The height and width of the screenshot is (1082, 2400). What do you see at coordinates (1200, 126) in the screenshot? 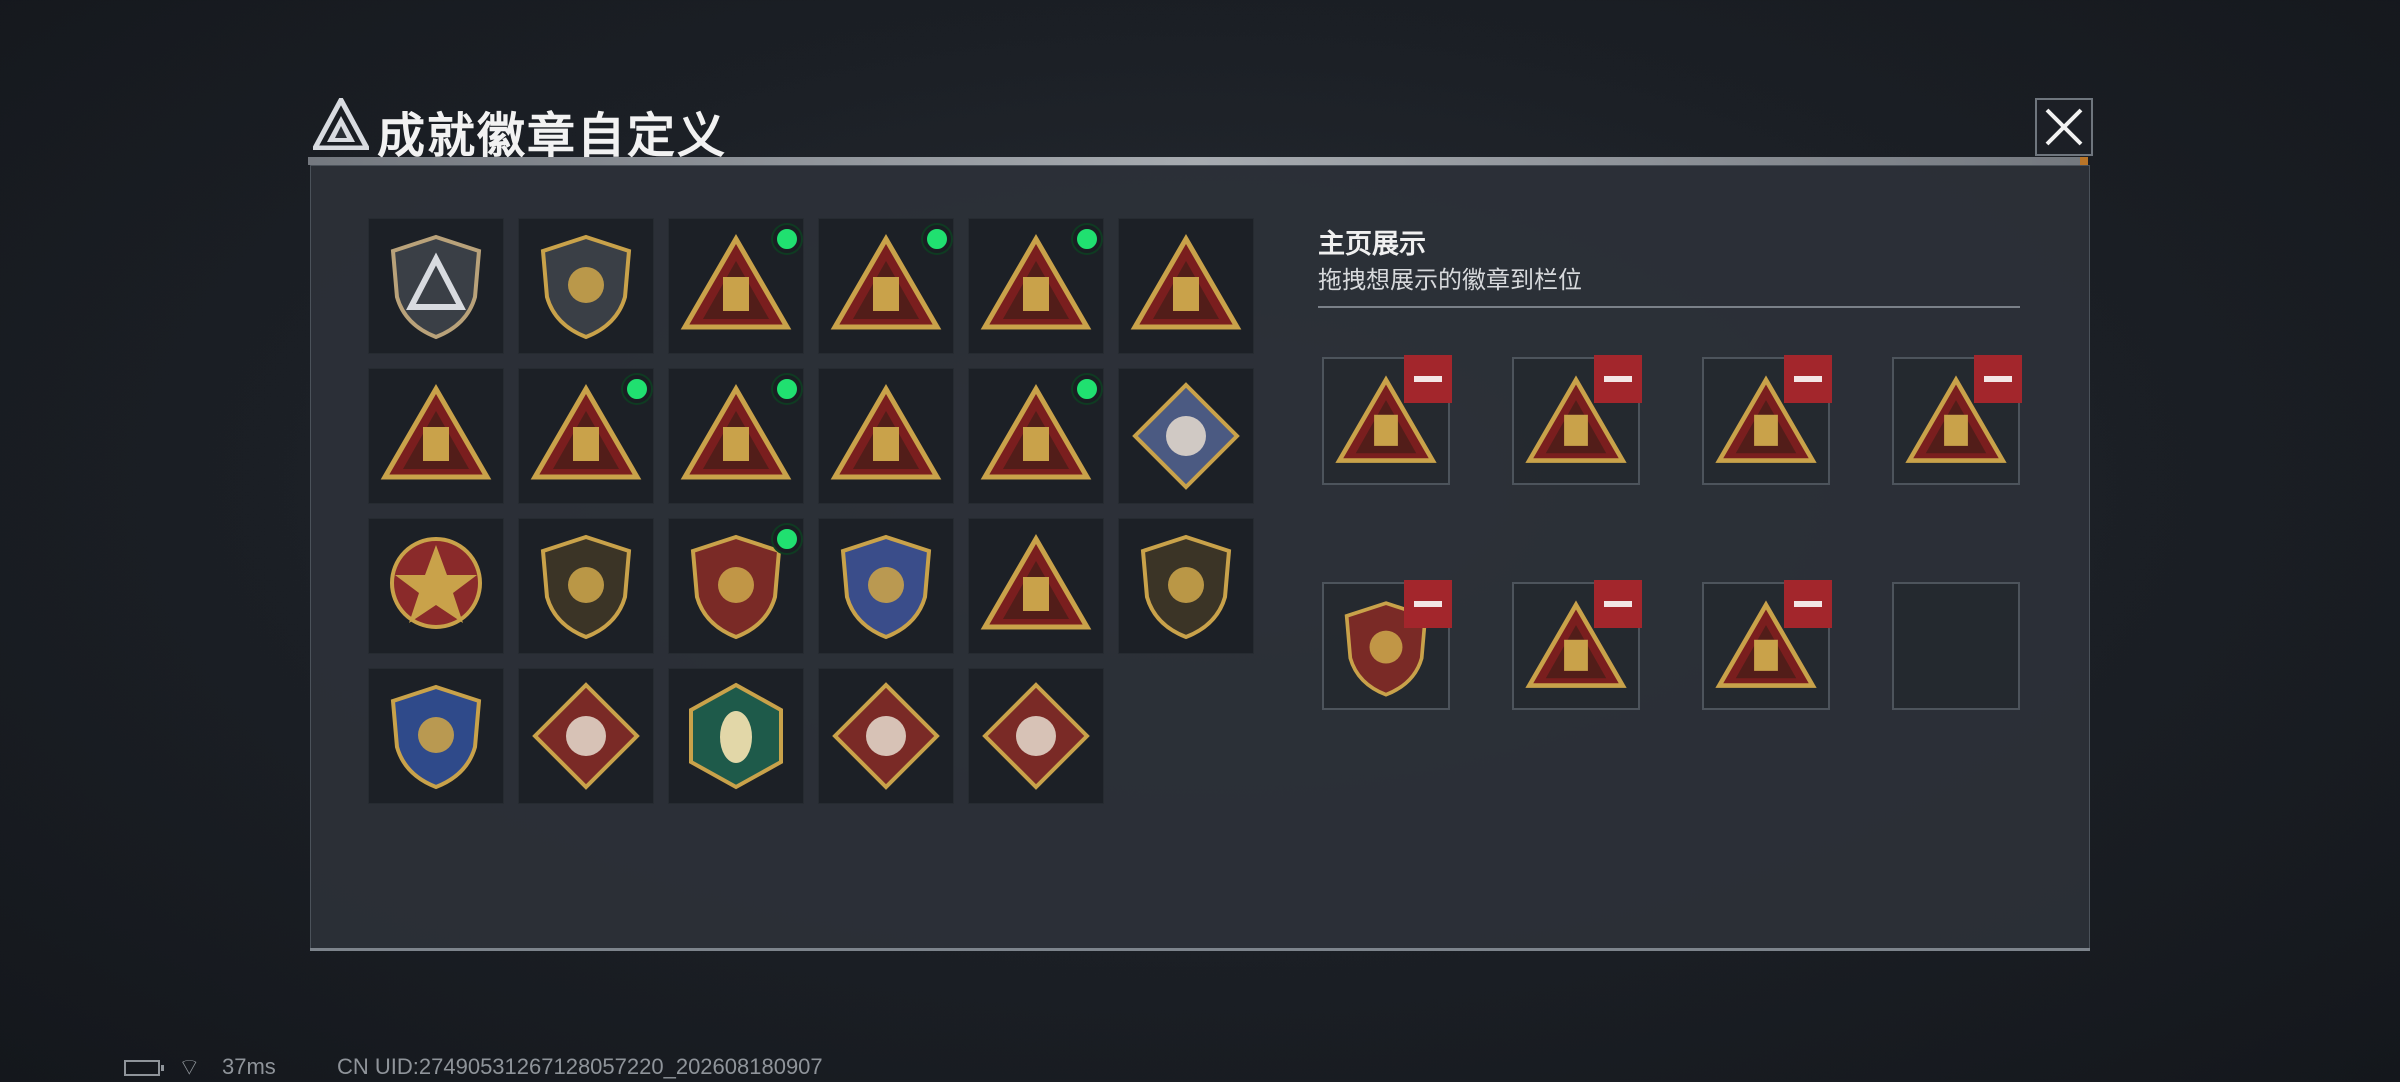
I see `title-bar: 成就徽章自定义` at bounding box center [1200, 126].